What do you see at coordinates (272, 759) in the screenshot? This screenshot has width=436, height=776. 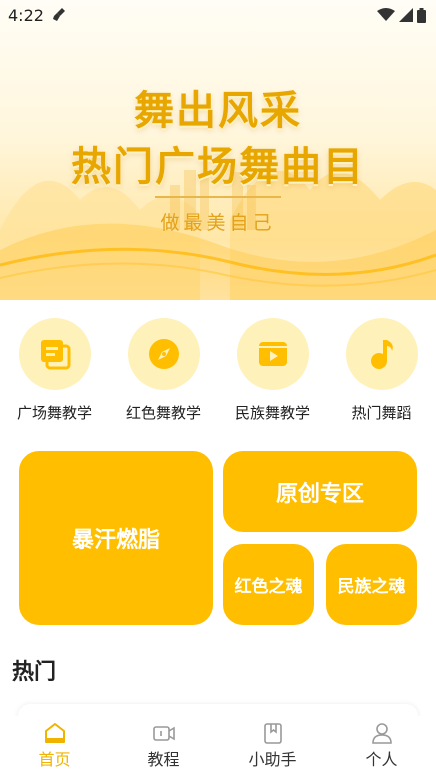 I see `tab-label: 小助手` at bounding box center [272, 759].